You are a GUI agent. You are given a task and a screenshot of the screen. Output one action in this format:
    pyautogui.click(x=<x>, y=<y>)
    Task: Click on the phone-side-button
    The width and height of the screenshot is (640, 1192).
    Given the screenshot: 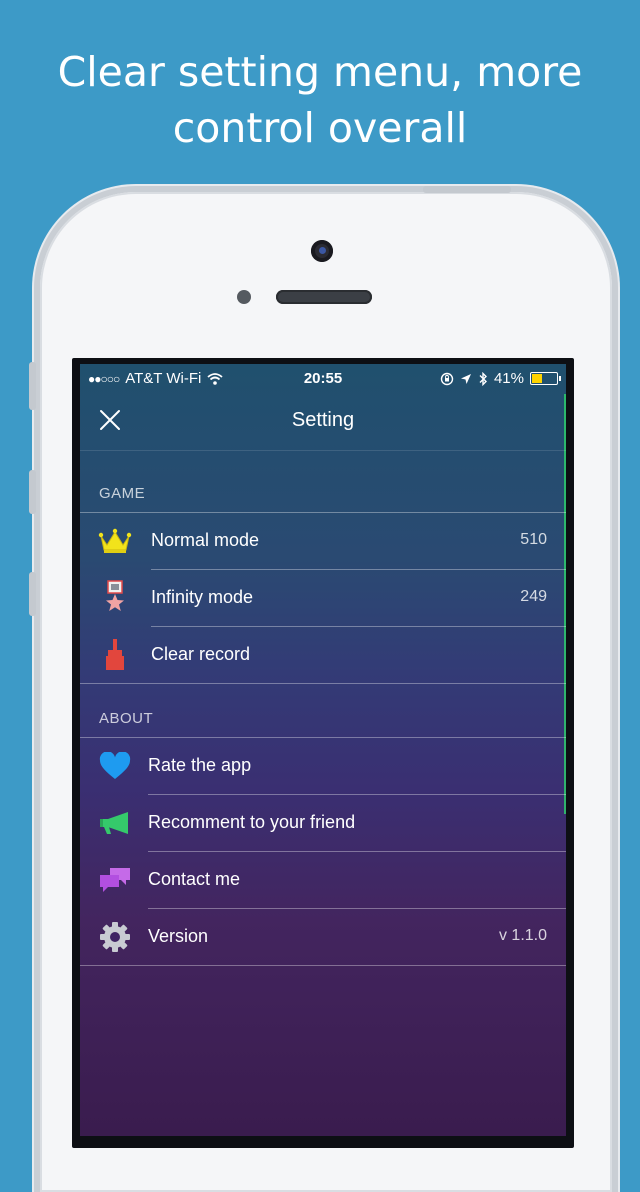 What is the action you would take?
    pyautogui.click(x=32, y=386)
    